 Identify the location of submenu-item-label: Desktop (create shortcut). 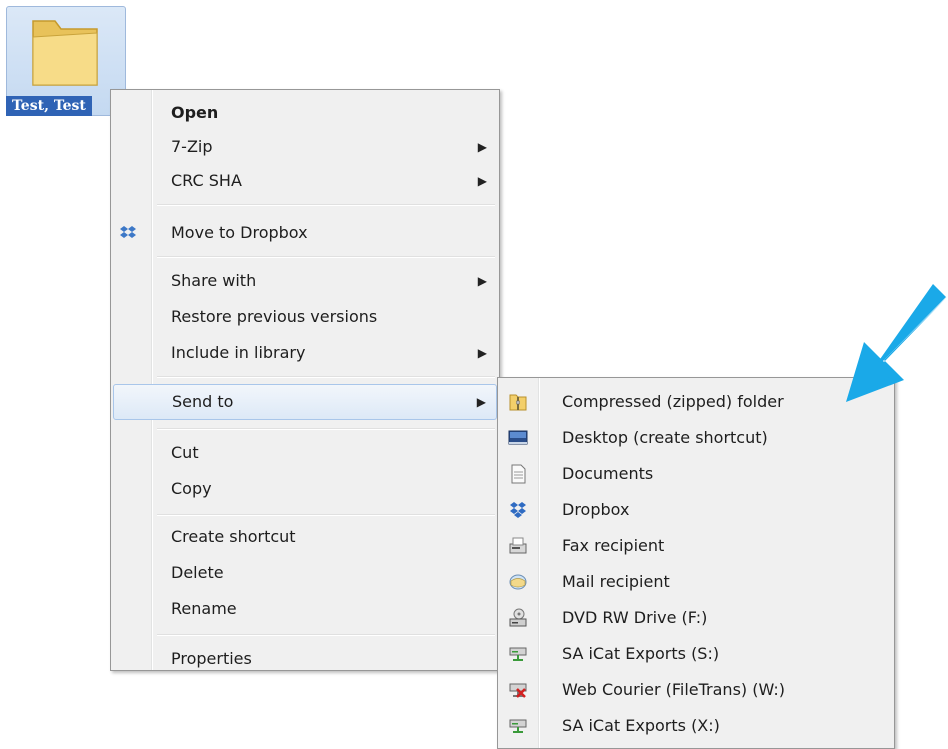
(665, 437).